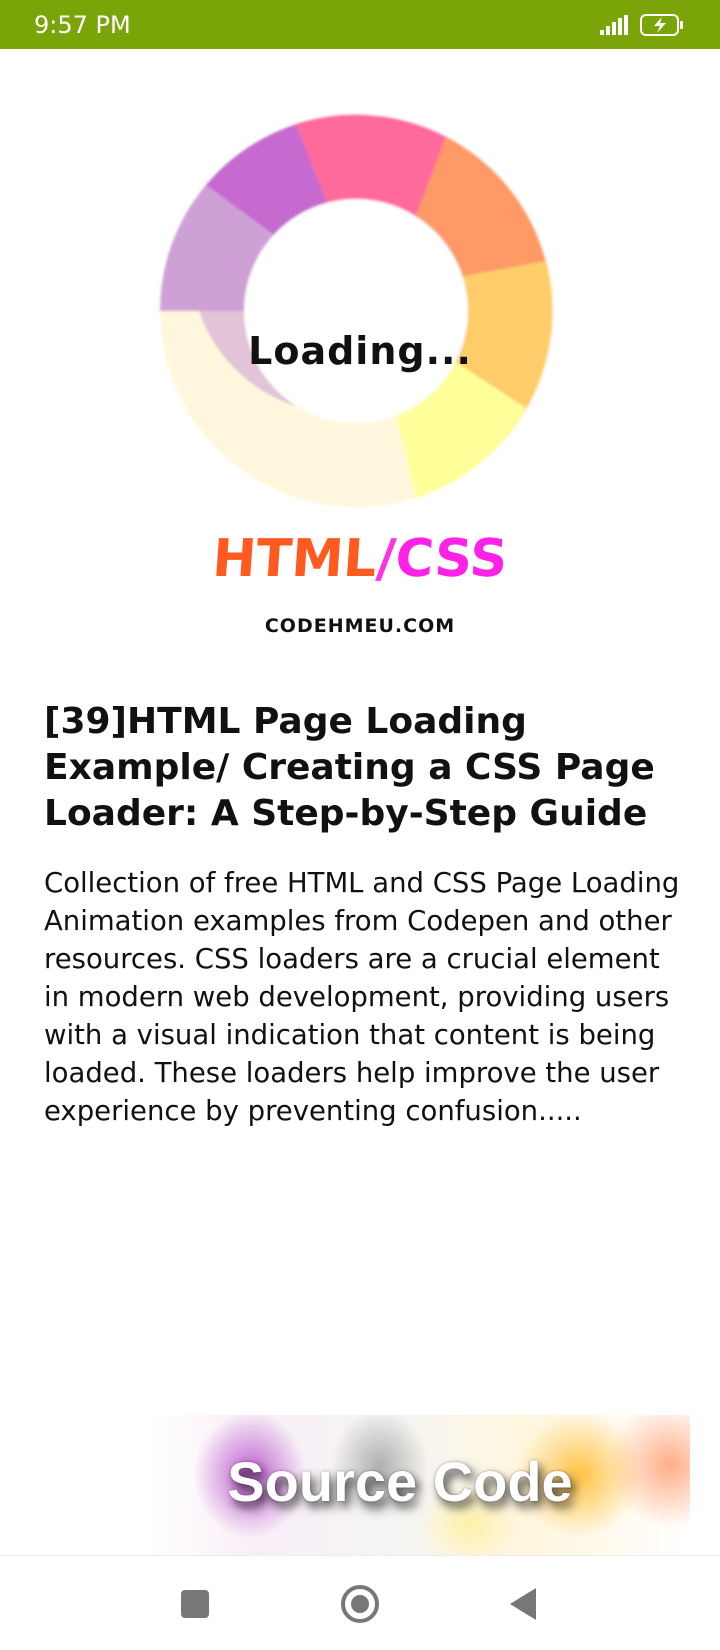 This screenshot has height=1650, width=720. I want to click on brand-css: CSS, so click(451, 559).